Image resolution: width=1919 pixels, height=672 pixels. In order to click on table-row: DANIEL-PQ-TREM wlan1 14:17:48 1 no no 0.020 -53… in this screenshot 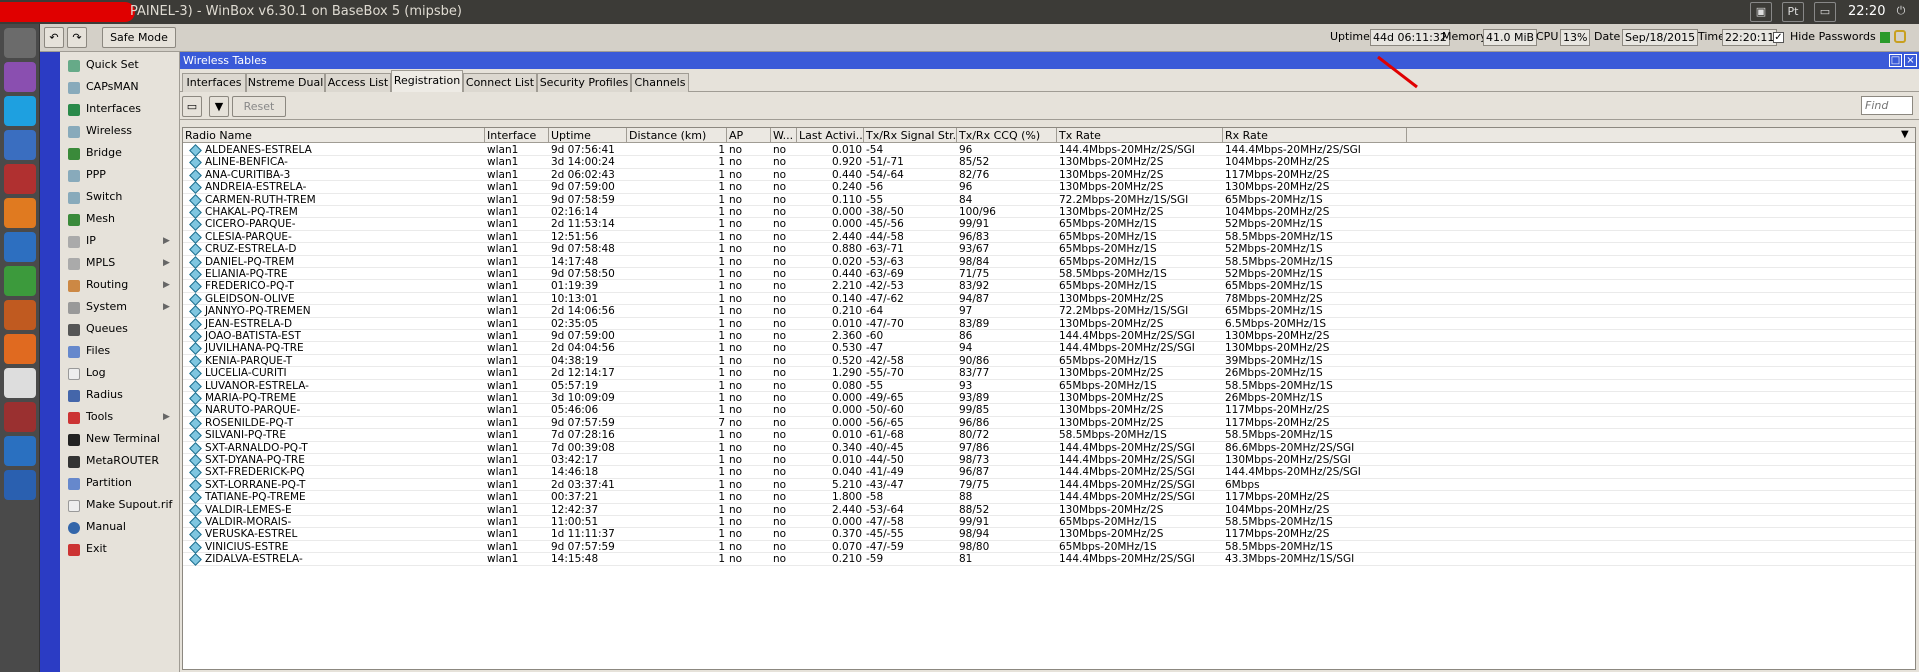, I will do `click(1049, 262)`.